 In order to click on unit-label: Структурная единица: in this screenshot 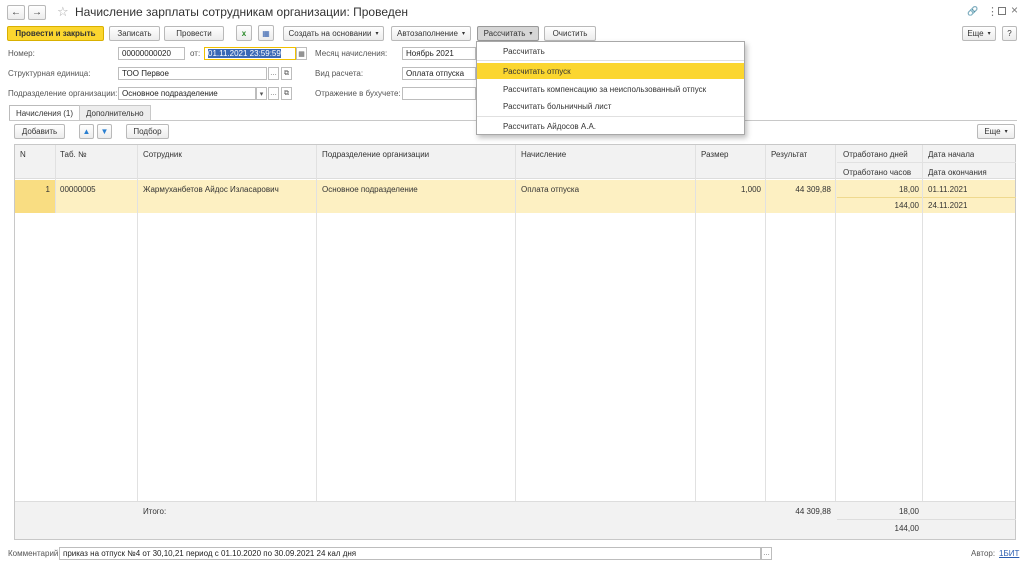, I will do `click(49, 73)`.